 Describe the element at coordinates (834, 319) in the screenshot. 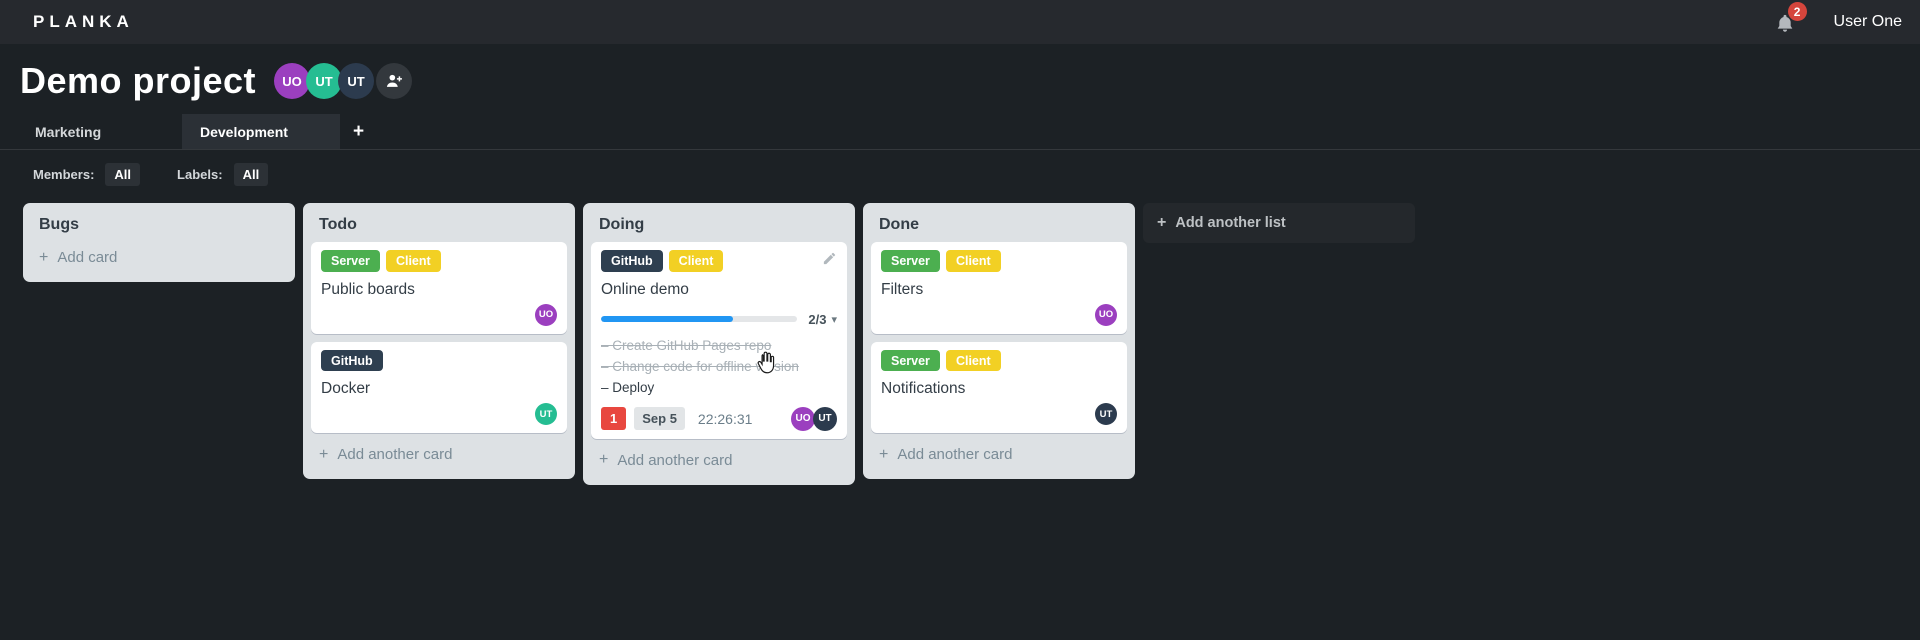

I see `chevron-down-icon: ▾` at that location.